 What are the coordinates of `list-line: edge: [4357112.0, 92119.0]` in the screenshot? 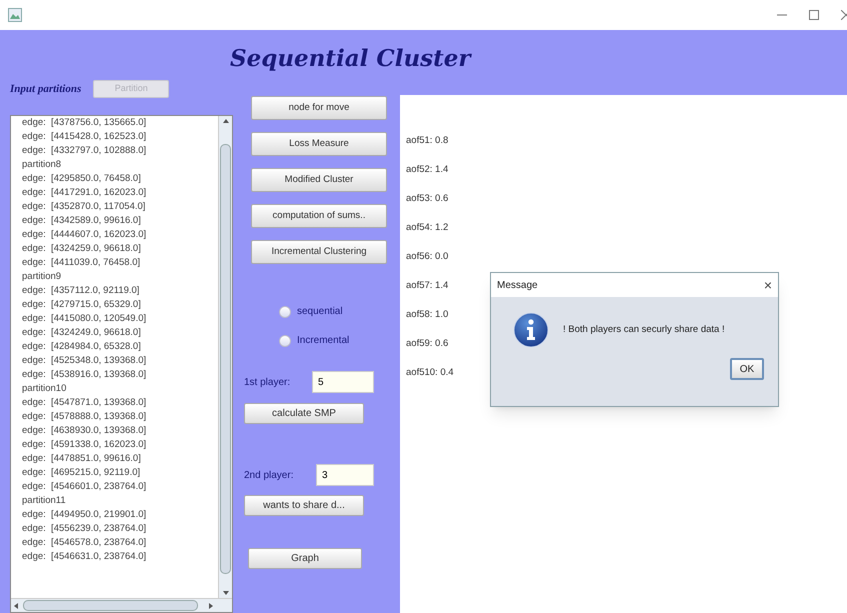 It's located at (81, 291).